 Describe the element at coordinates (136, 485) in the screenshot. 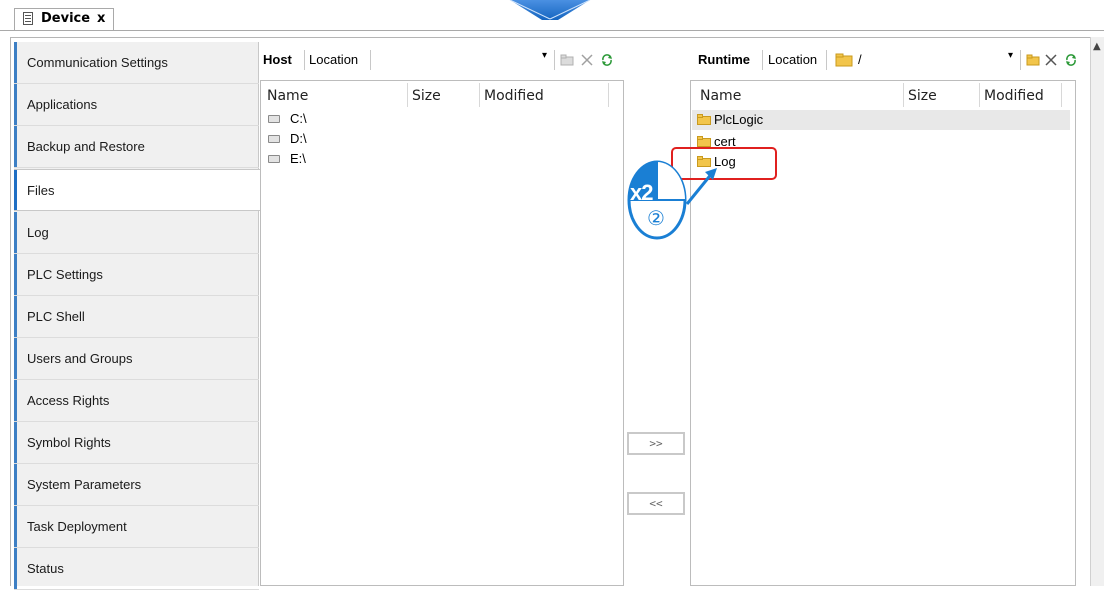

I see `sidebar-item-system-parameters: System Parameters` at that location.